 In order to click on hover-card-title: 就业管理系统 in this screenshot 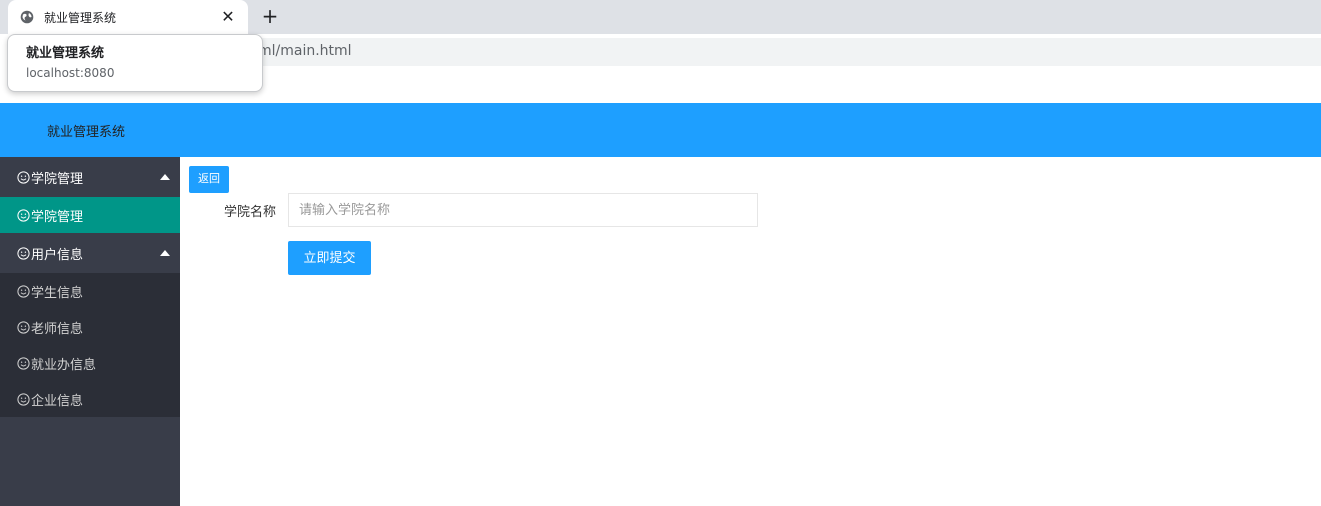, I will do `click(65, 53)`.